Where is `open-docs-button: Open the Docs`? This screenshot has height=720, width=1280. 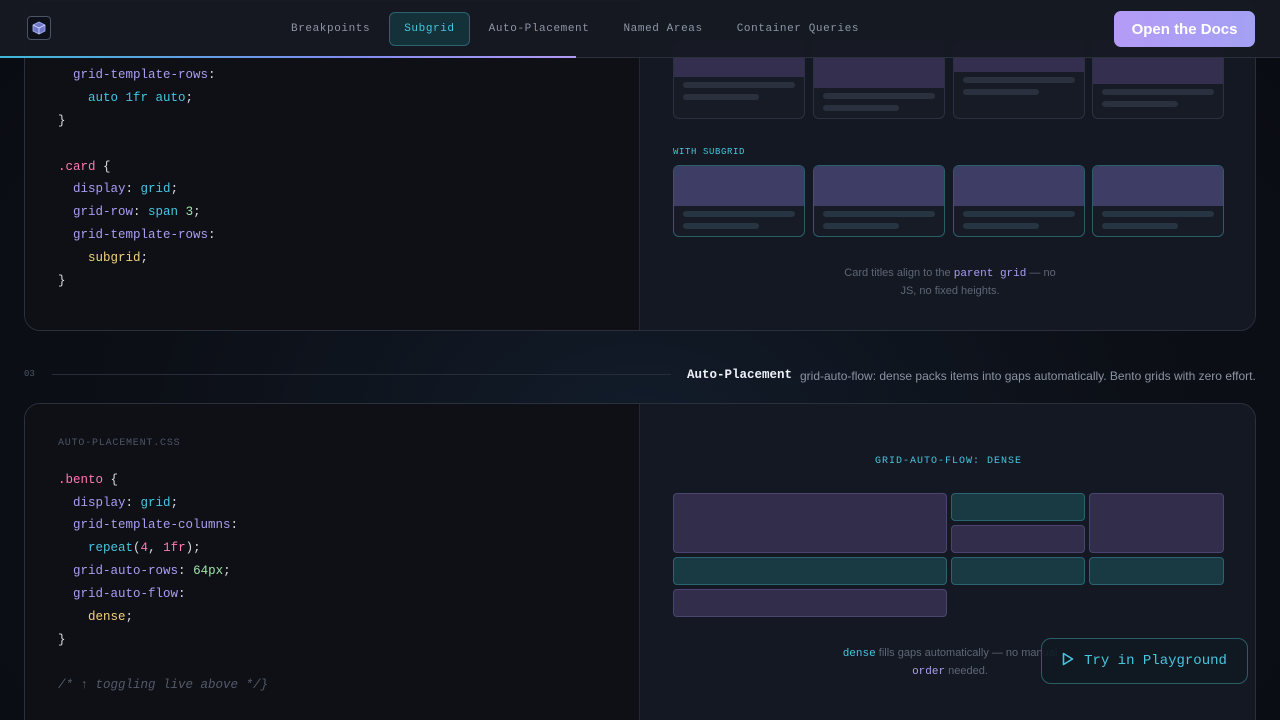 open-docs-button: Open the Docs is located at coordinates (1184, 29).